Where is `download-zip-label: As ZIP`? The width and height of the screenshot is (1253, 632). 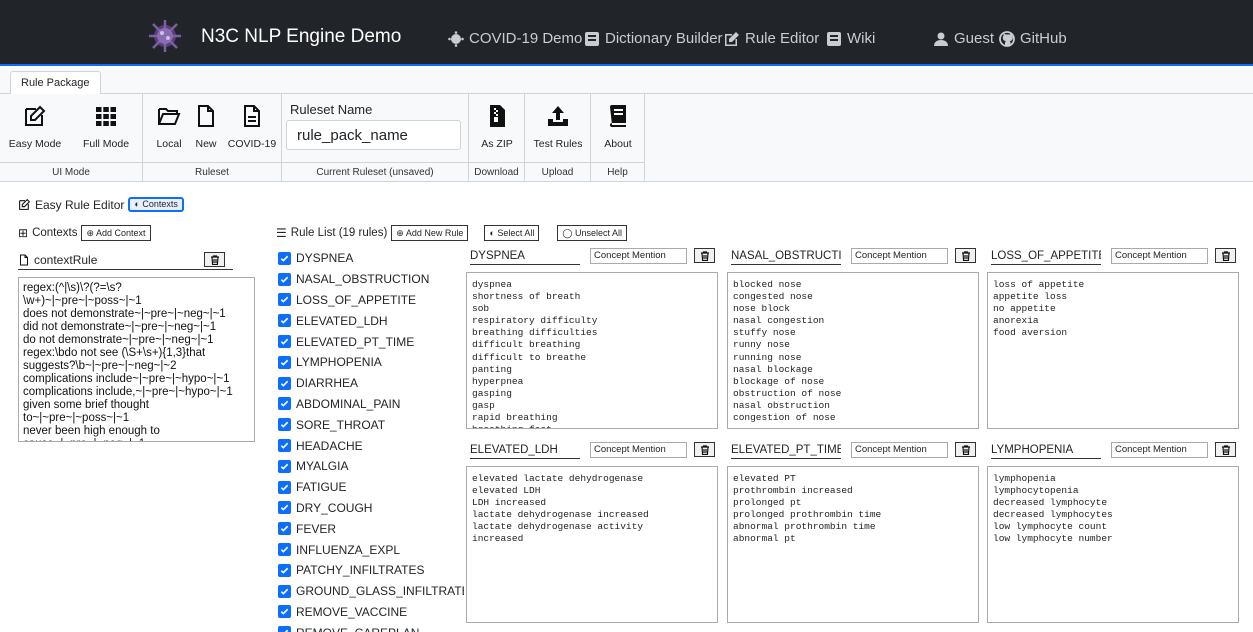 download-zip-label: As ZIP is located at coordinates (497, 144).